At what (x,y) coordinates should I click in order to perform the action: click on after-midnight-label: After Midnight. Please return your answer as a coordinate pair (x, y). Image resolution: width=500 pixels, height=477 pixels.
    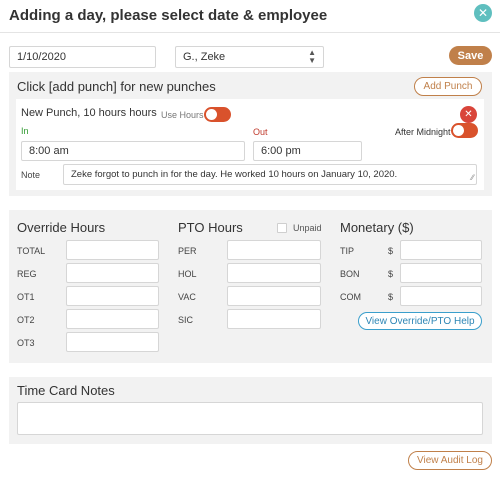
    Looking at the image, I should click on (423, 132).